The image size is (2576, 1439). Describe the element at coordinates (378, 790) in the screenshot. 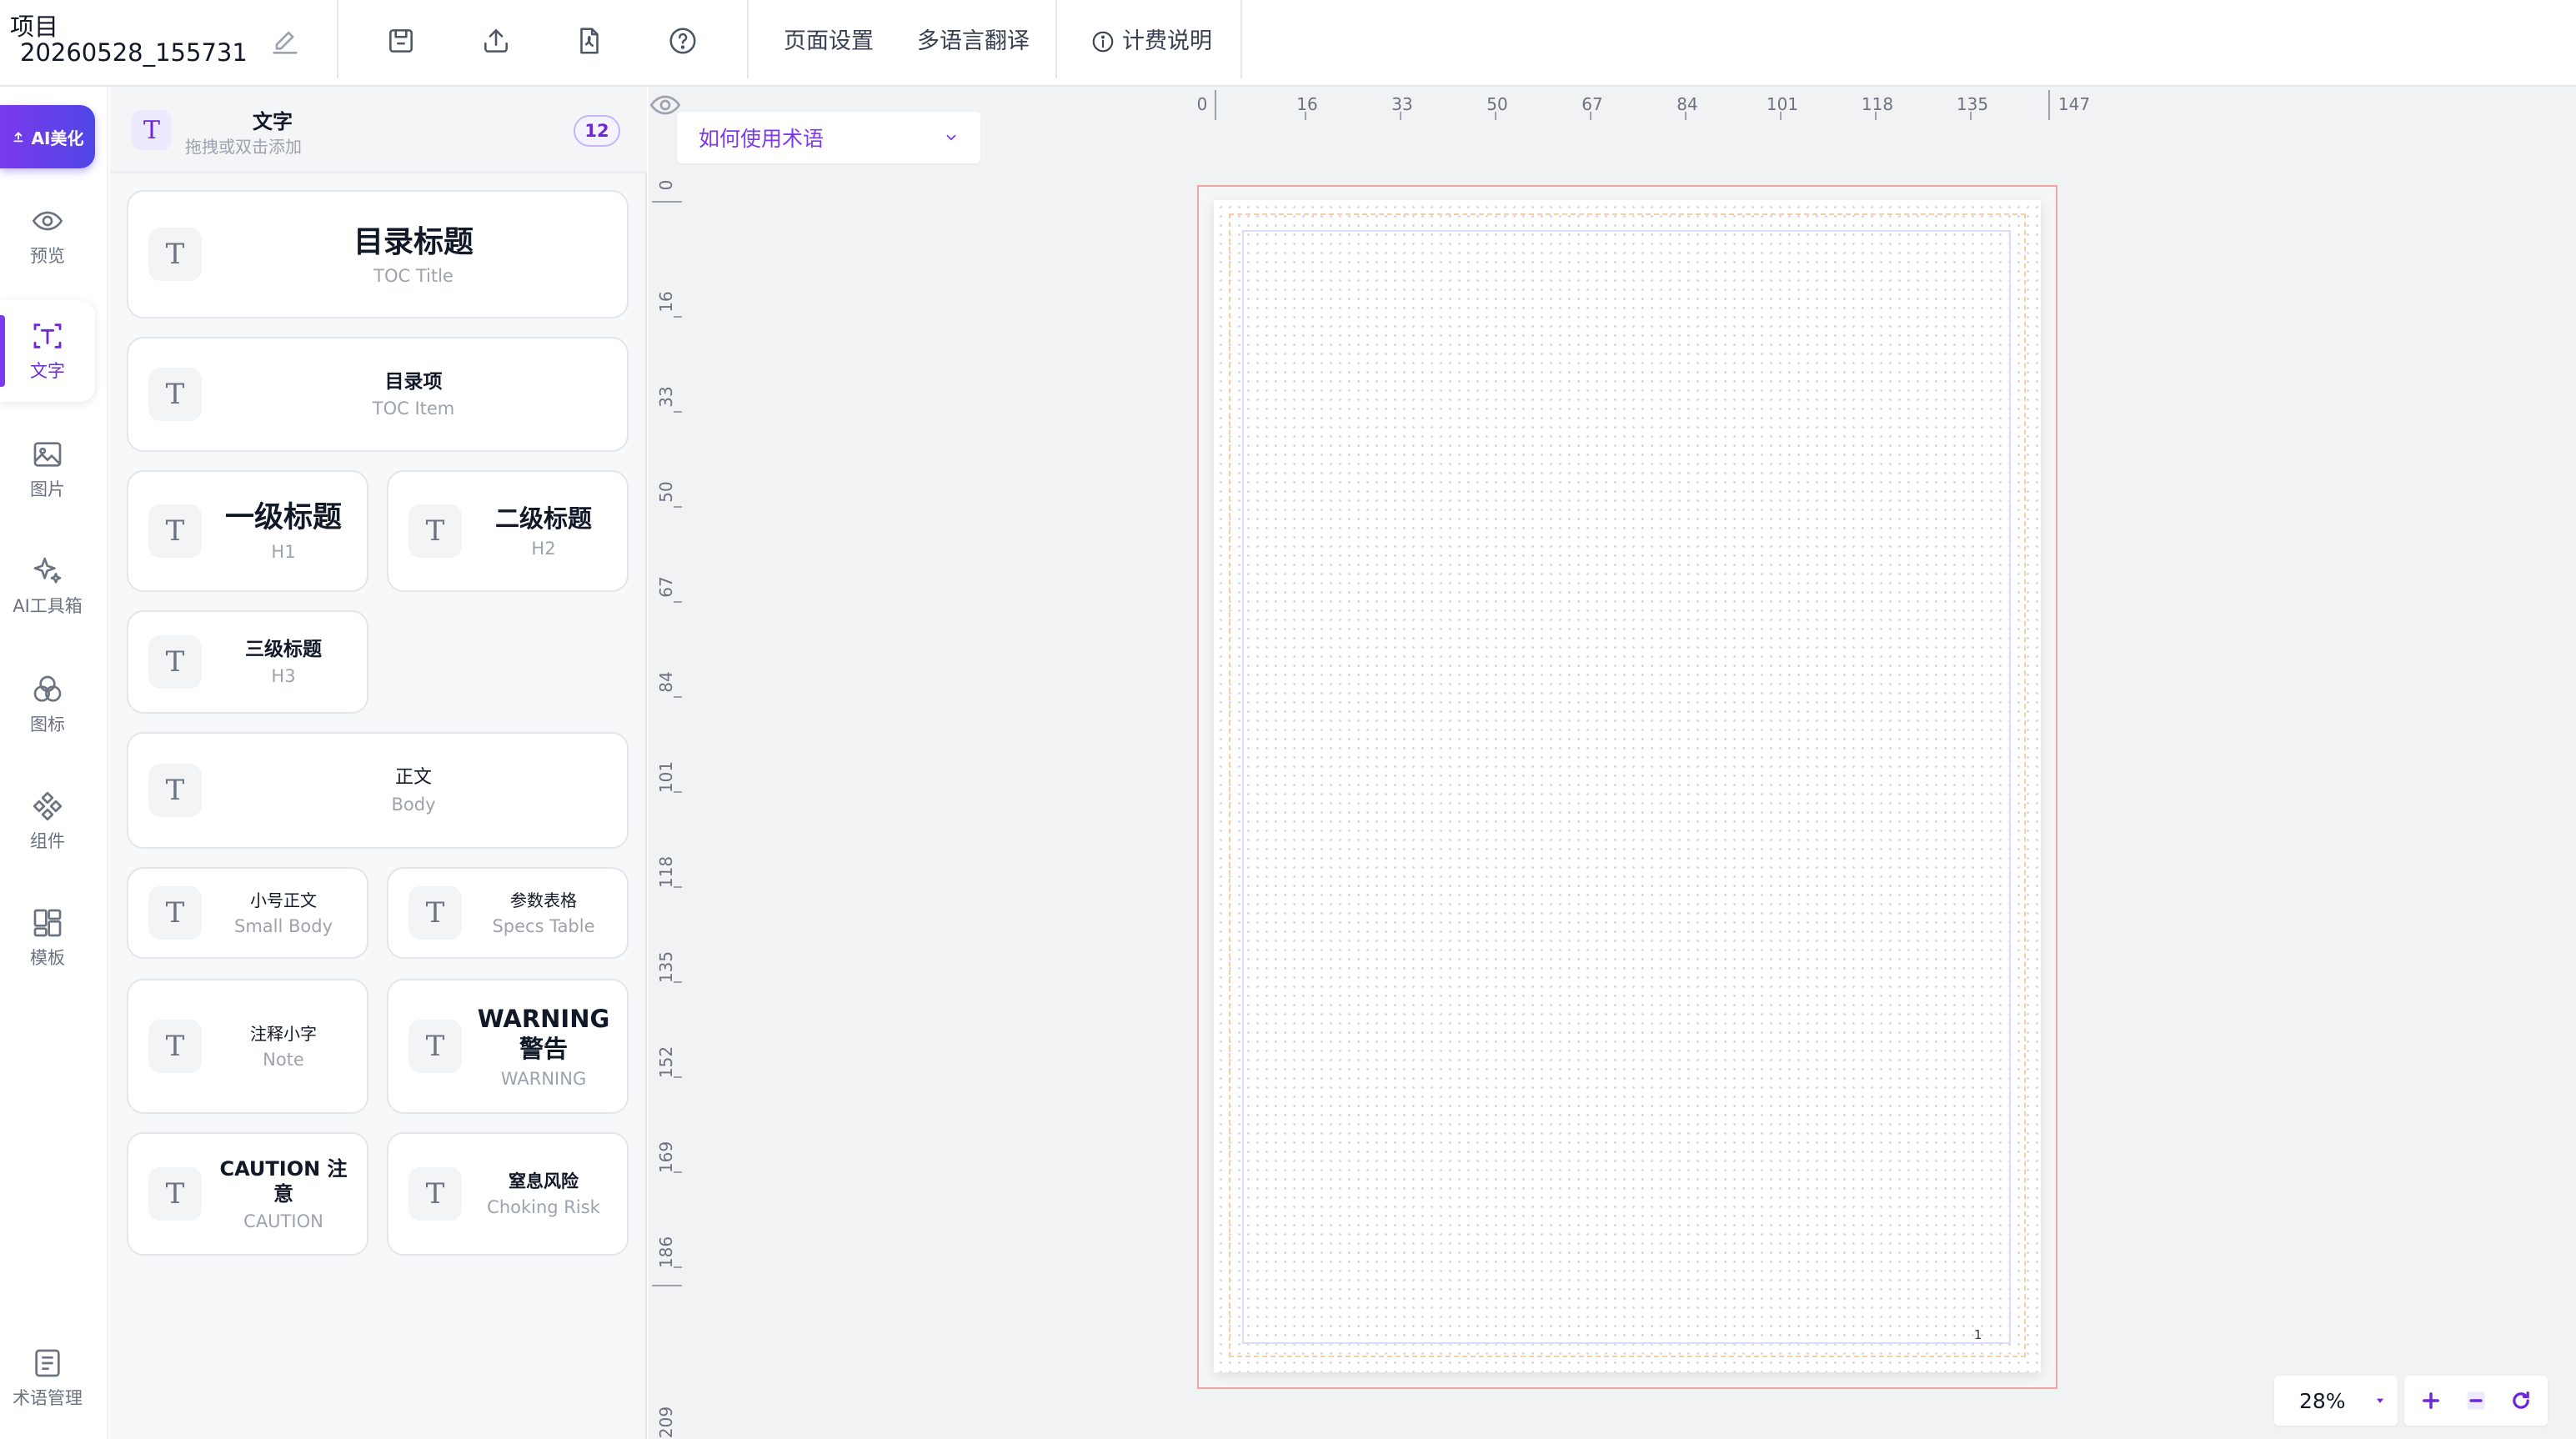

I see `text-style-card-body: T 正文 Body` at that location.